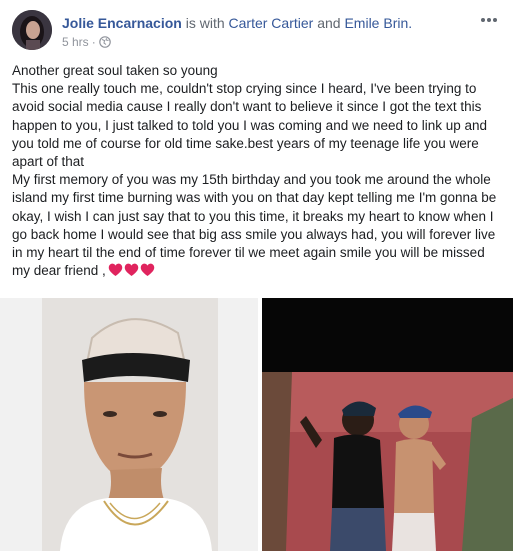  What do you see at coordinates (115, 70) in the screenshot?
I see `post-paragraph: Another great soul taken so young` at bounding box center [115, 70].